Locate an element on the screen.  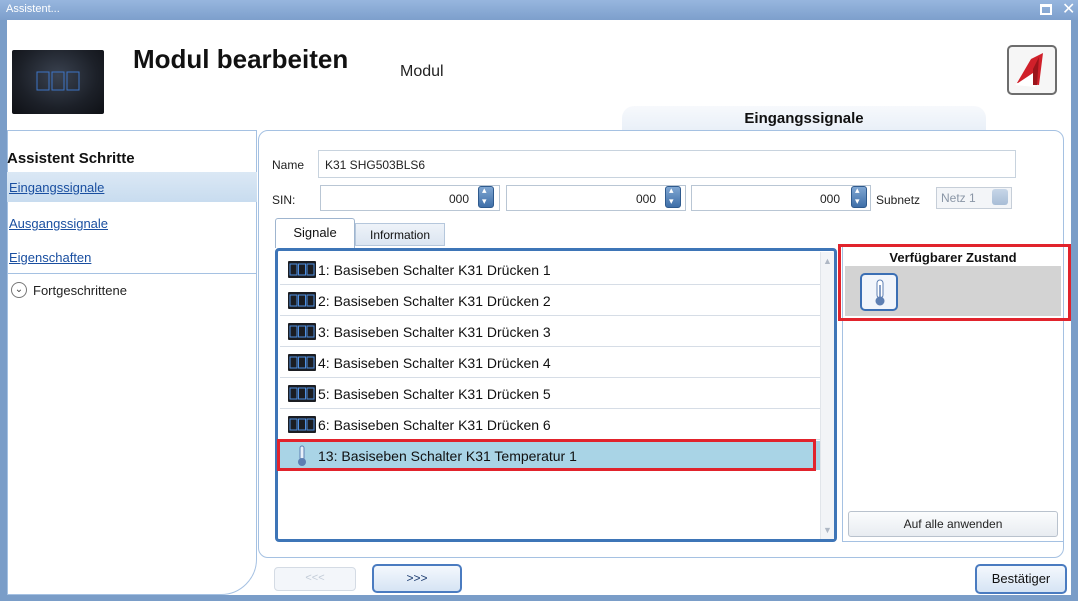
signal-label: 6: Basiseben Schalter K31 Drücken 6 is located at coordinates (434, 425).